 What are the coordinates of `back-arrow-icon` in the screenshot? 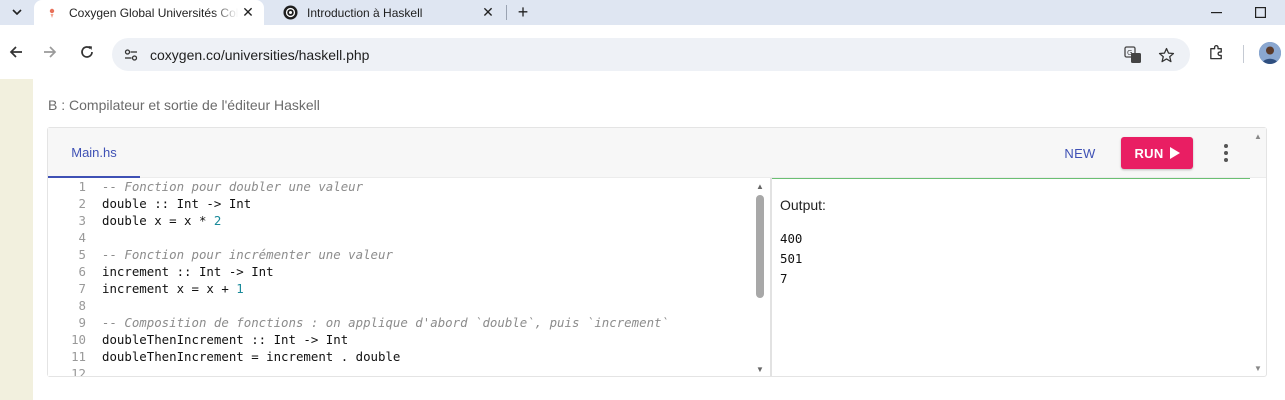 It's located at (16, 52).